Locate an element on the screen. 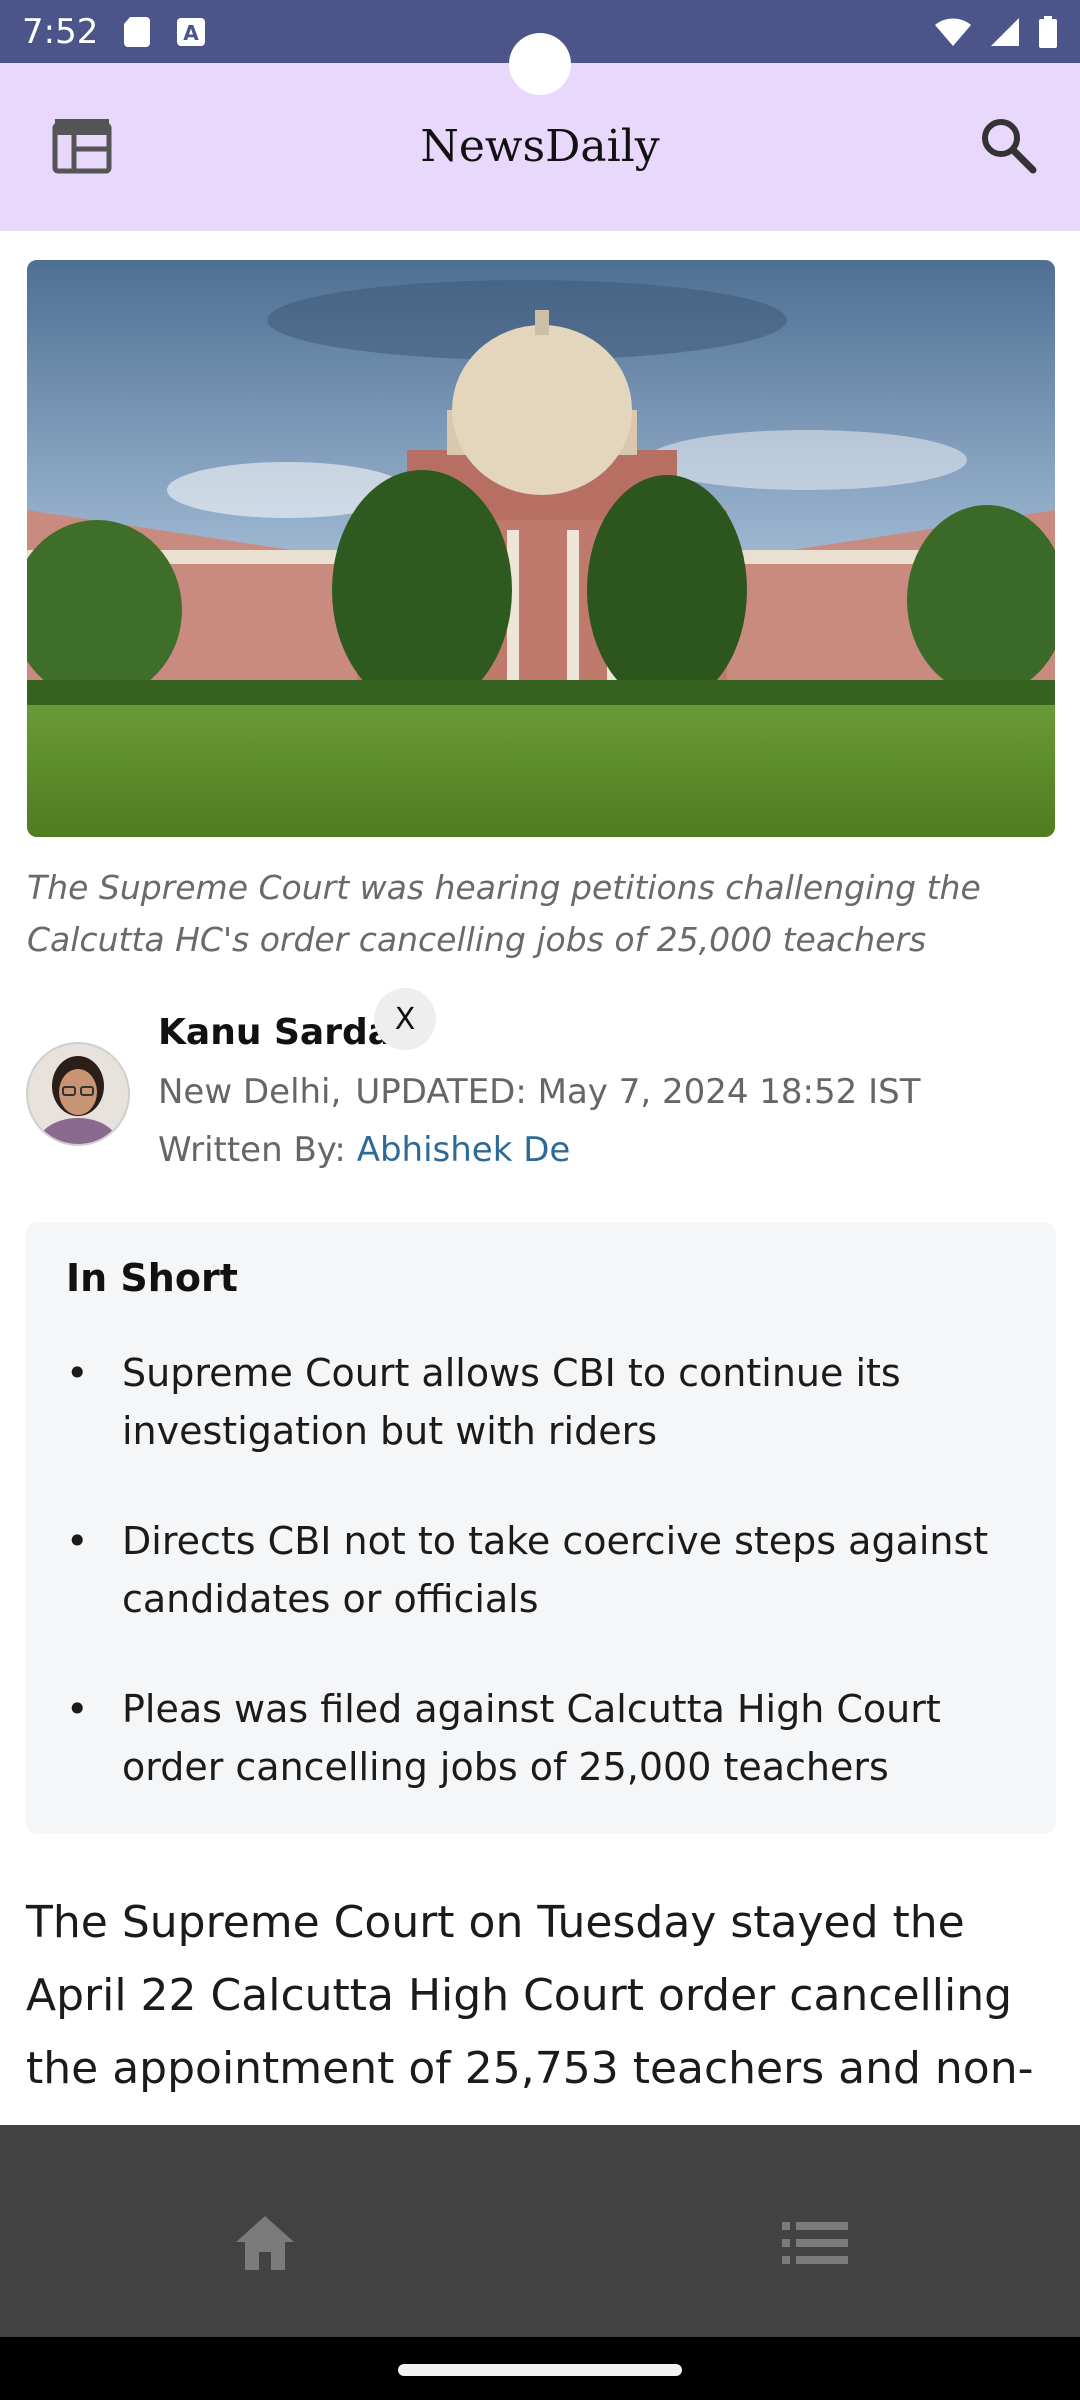 This screenshot has width=1080, height=2400. app-a-icon: A is located at coordinates (191, 31).